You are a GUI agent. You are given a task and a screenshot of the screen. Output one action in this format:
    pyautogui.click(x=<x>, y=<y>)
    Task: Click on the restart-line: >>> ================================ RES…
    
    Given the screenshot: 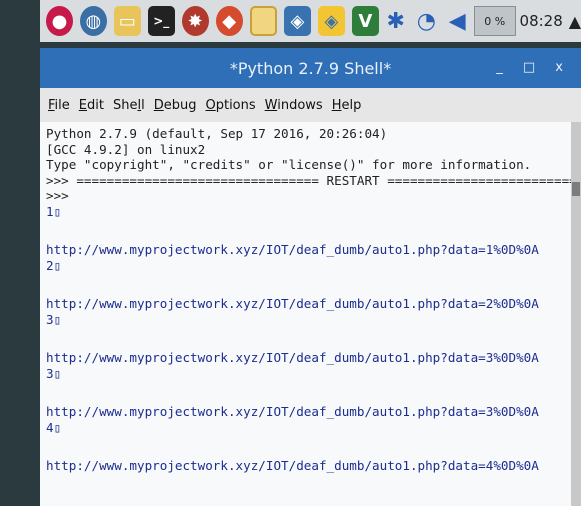 What is the action you would take?
    pyautogui.click(x=308, y=180)
    